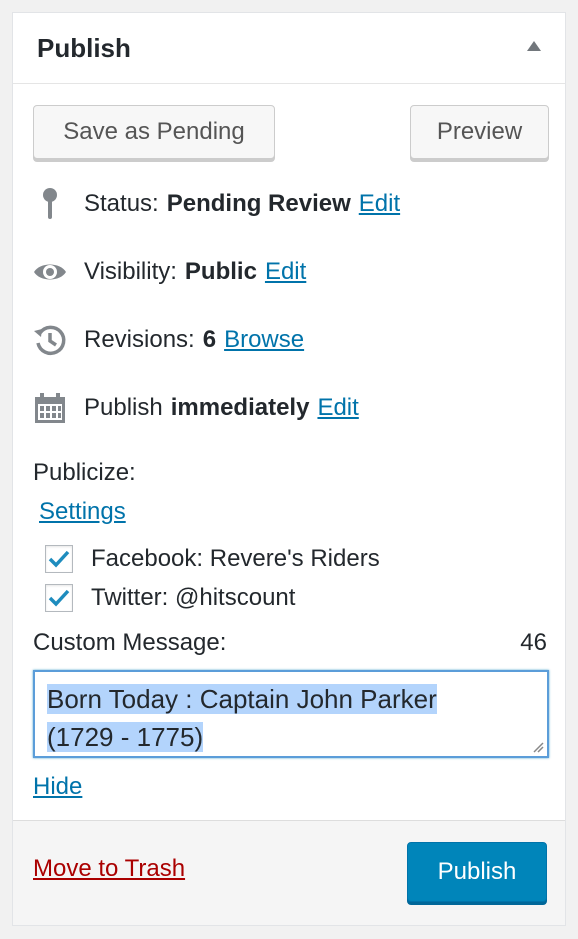  Describe the element at coordinates (264, 340) in the screenshot. I see `revisions-browse-link: Browse` at that location.